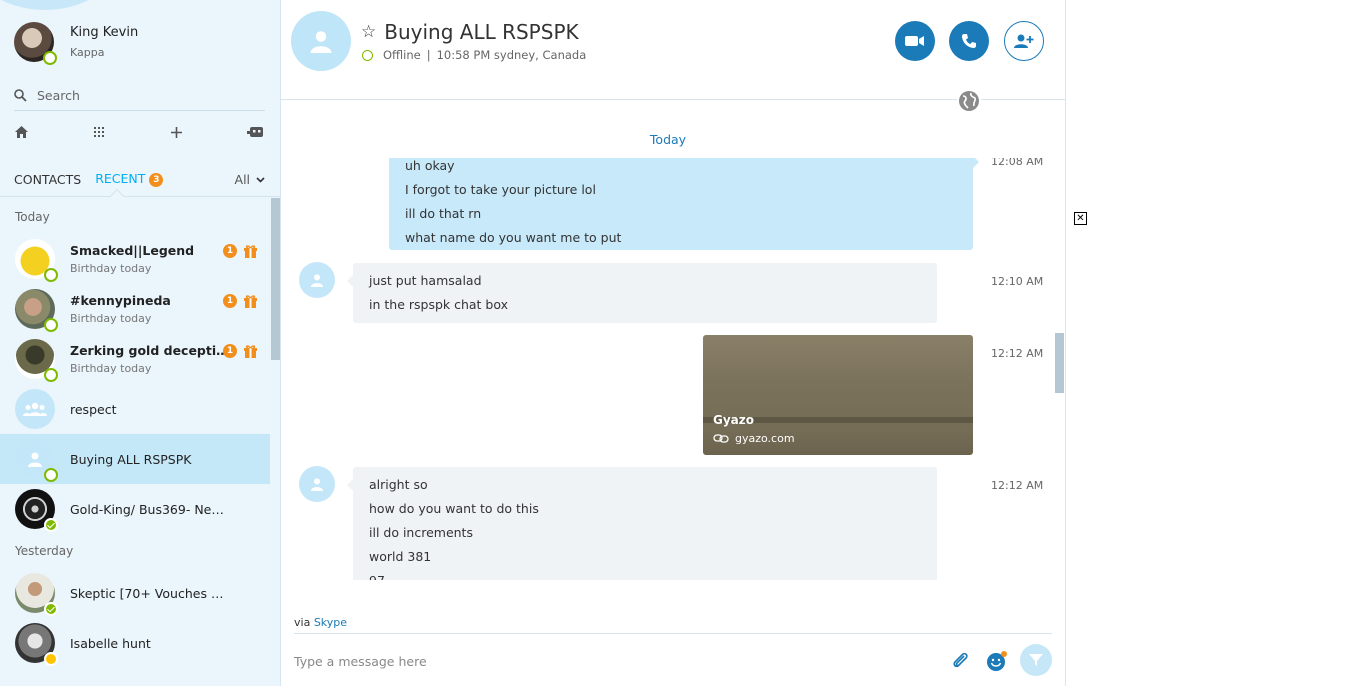 This screenshot has width=1361, height=686. I want to click on message-line: alright so, so click(398, 484).